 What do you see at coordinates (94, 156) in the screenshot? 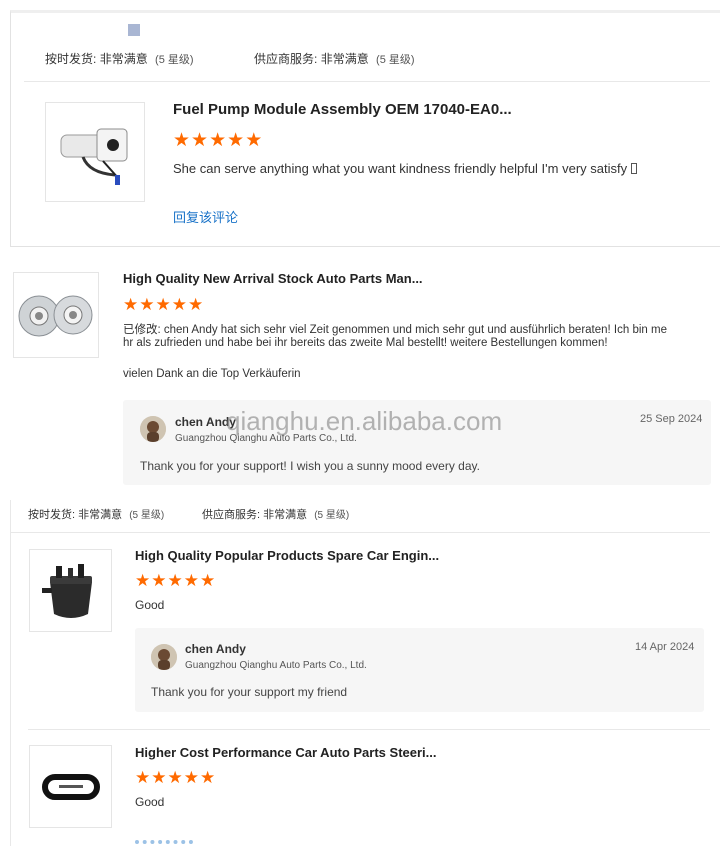
I see `fuel-pump-thumbnail` at bounding box center [94, 156].